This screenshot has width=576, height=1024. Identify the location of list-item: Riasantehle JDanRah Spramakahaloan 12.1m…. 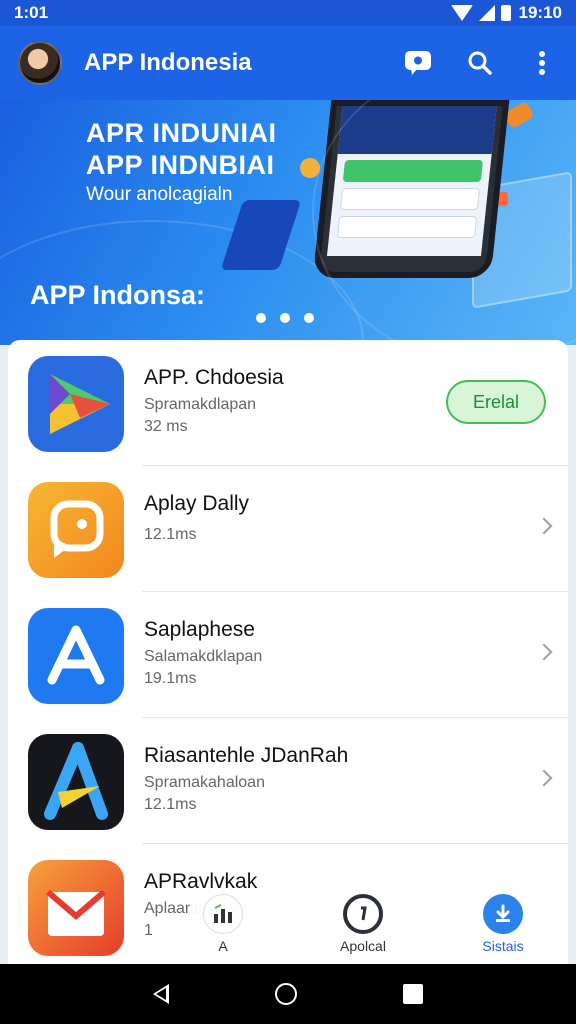
(288, 781).